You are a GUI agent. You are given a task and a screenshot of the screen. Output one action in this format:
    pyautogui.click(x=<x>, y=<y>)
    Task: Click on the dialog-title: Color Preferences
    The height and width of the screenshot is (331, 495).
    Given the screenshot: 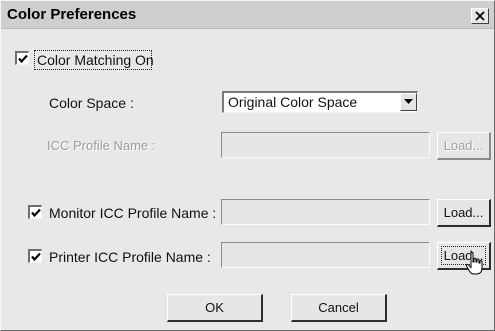 What is the action you would take?
    pyautogui.click(x=72, y=14)
    